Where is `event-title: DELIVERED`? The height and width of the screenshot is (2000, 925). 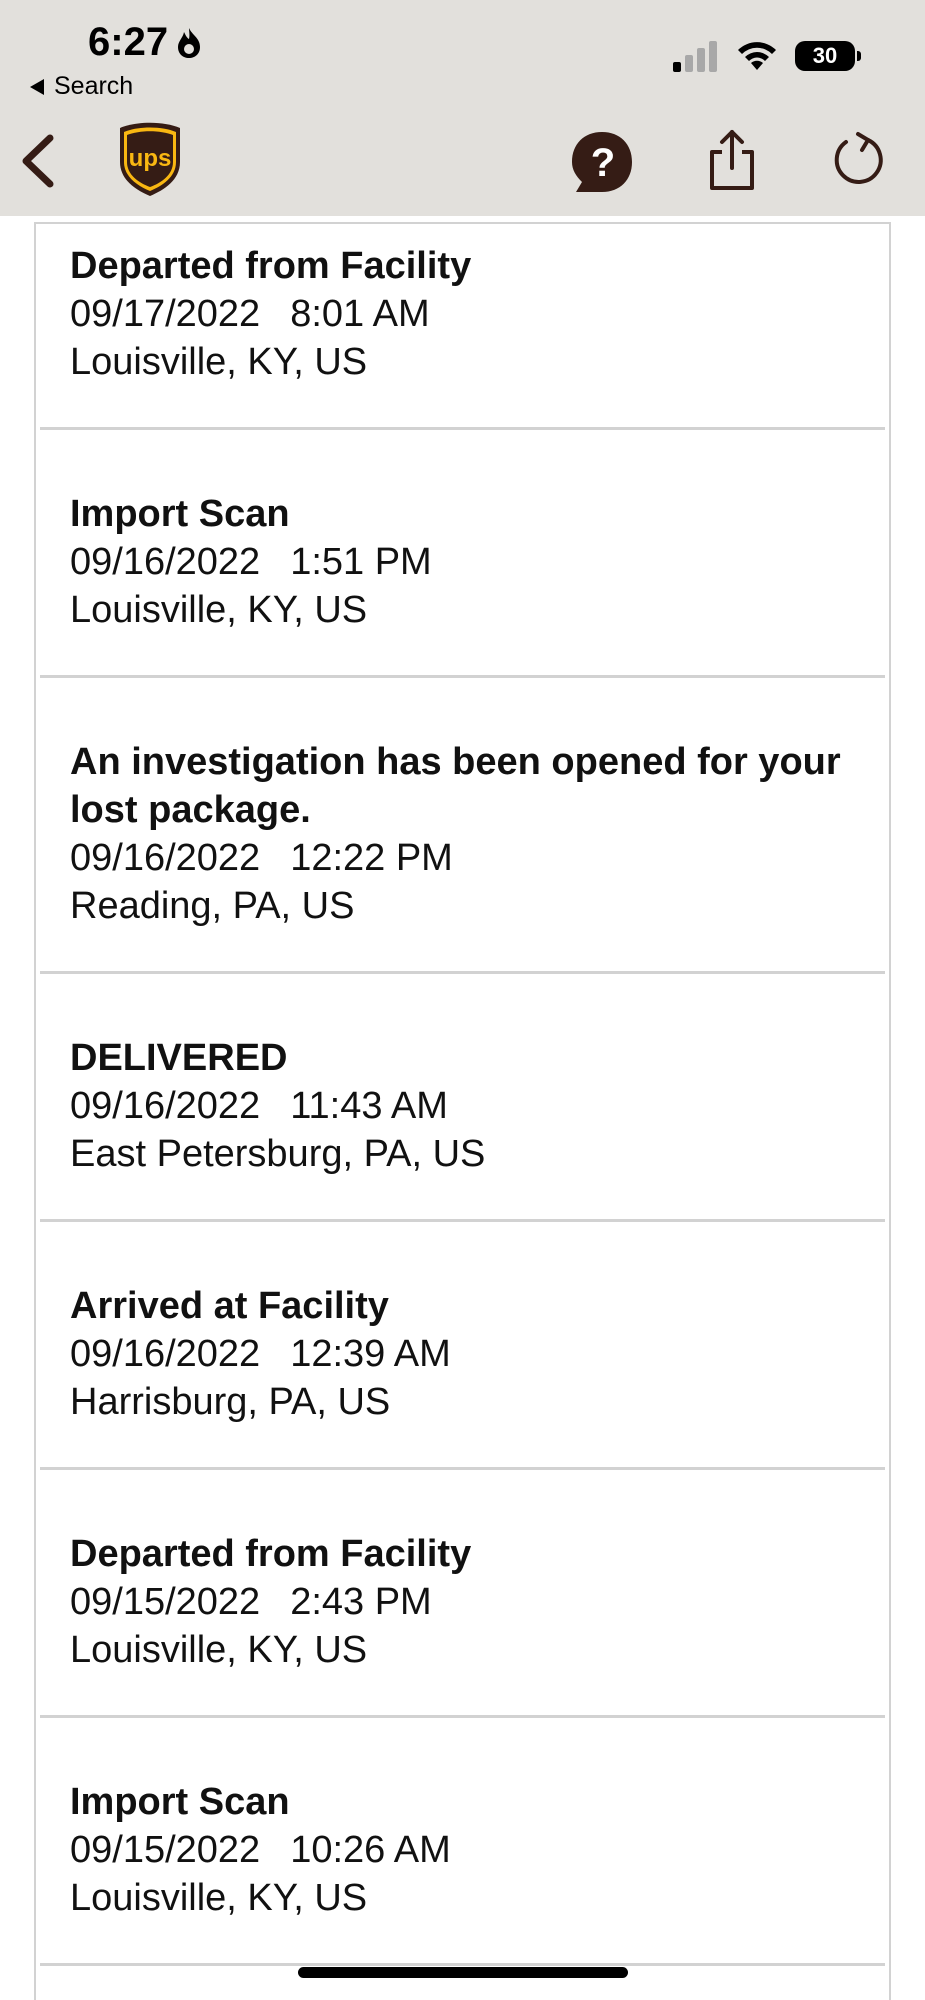
event-title: DELIVERED is located at coordinates (179, 1058).